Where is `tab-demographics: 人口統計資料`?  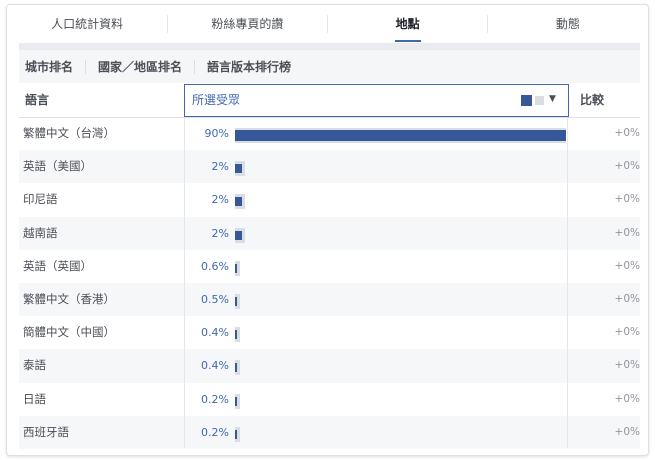 tab-demographics: 人口統計資料 is located at coordinates (87, 24).